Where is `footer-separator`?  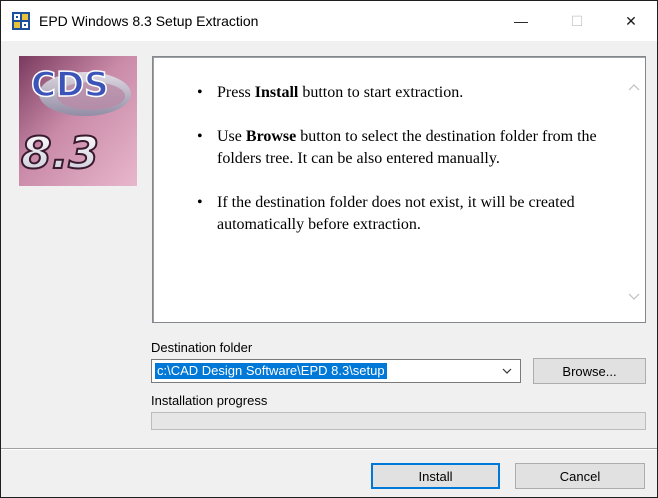 footer-separator is located at coordinates (329, 449).